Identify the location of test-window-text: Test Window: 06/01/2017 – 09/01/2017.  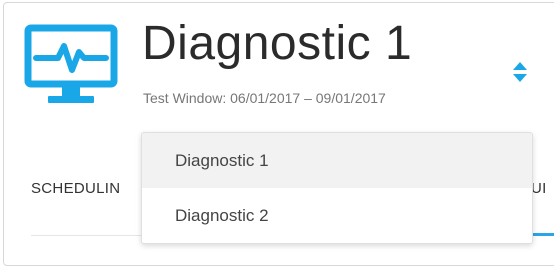
(264, 98).